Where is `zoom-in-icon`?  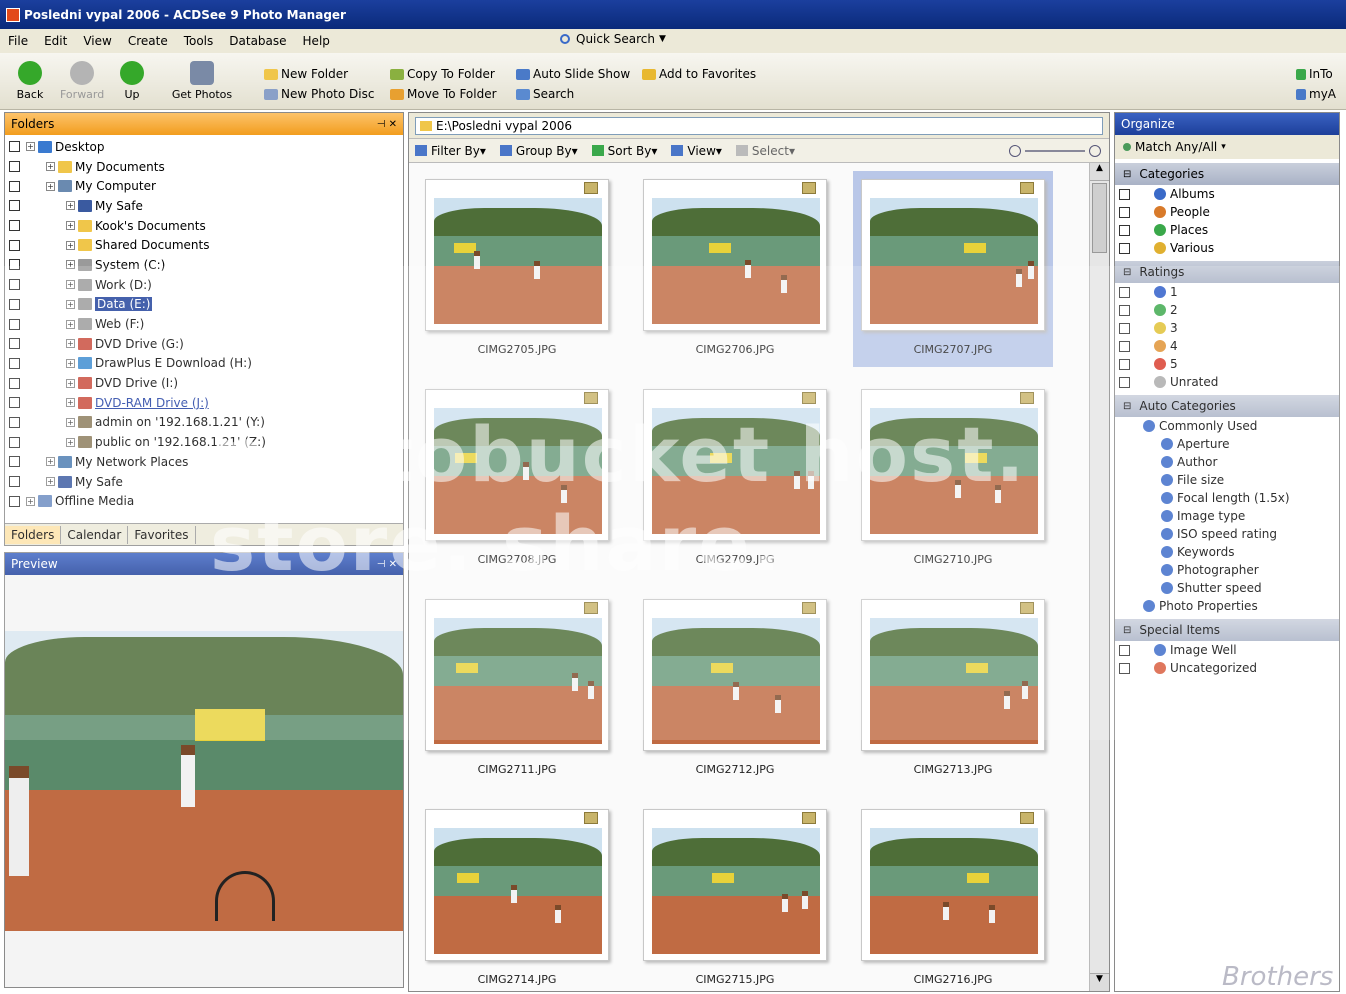 zoom-in-icon is located at coordinates (1095, 150).